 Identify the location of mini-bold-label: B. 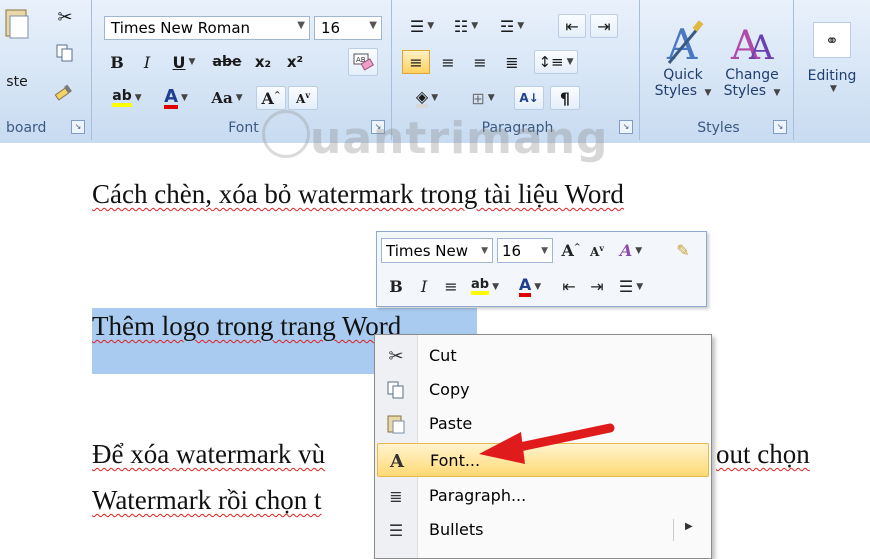
(396, 286).